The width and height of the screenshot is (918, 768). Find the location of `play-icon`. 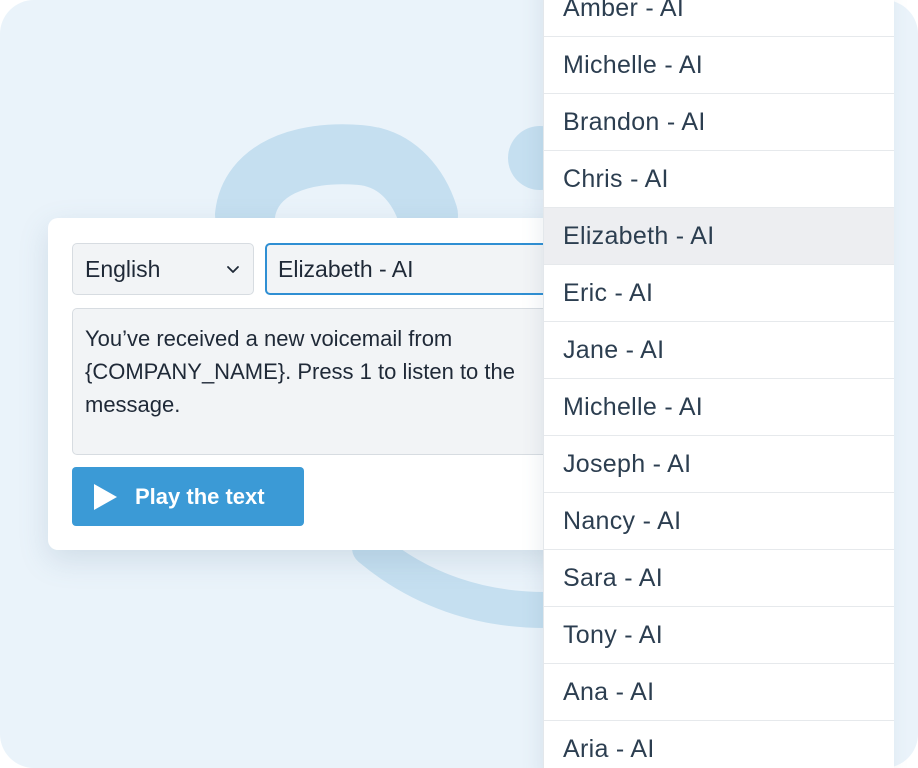

play-icon is located at coordinates (105, 496).